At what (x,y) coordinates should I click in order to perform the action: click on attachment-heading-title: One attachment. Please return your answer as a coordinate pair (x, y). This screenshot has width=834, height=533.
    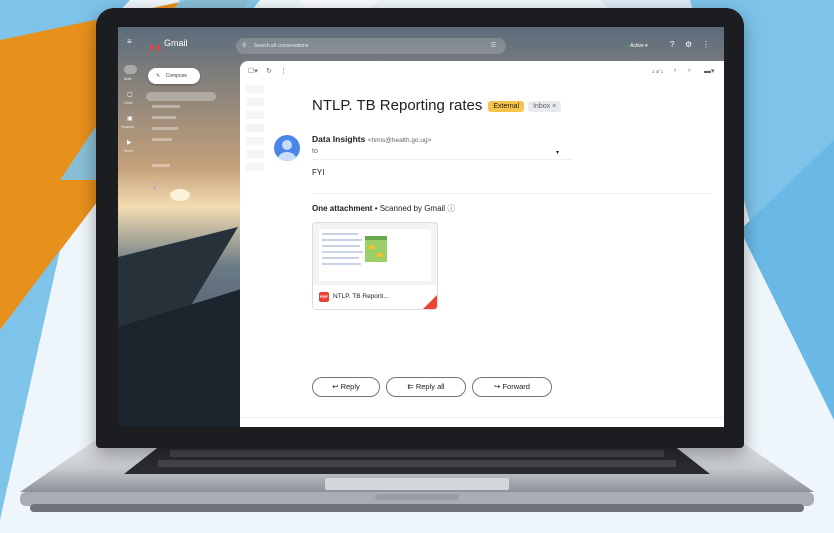
    Looking at the image, I should click on (342, 208).